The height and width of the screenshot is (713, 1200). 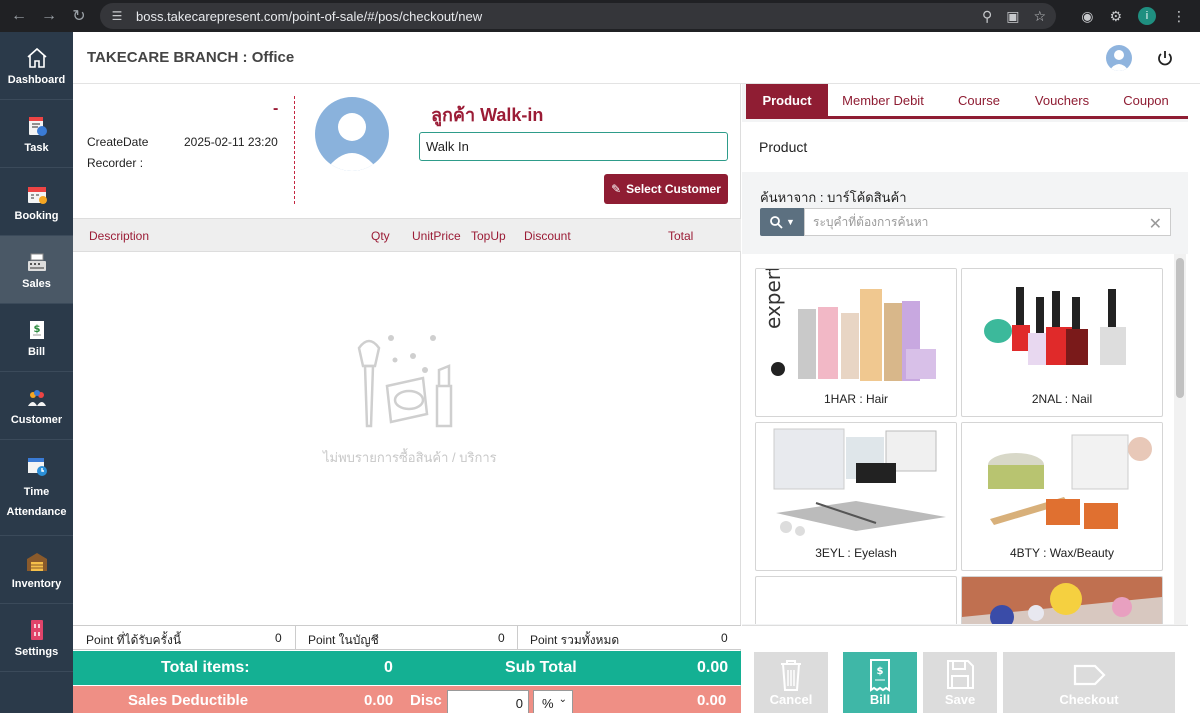 What do you see at coordinates (1087, 16) in the screenshot?
I see `camera-icon: ◉` at bounding box center [1087, 16].